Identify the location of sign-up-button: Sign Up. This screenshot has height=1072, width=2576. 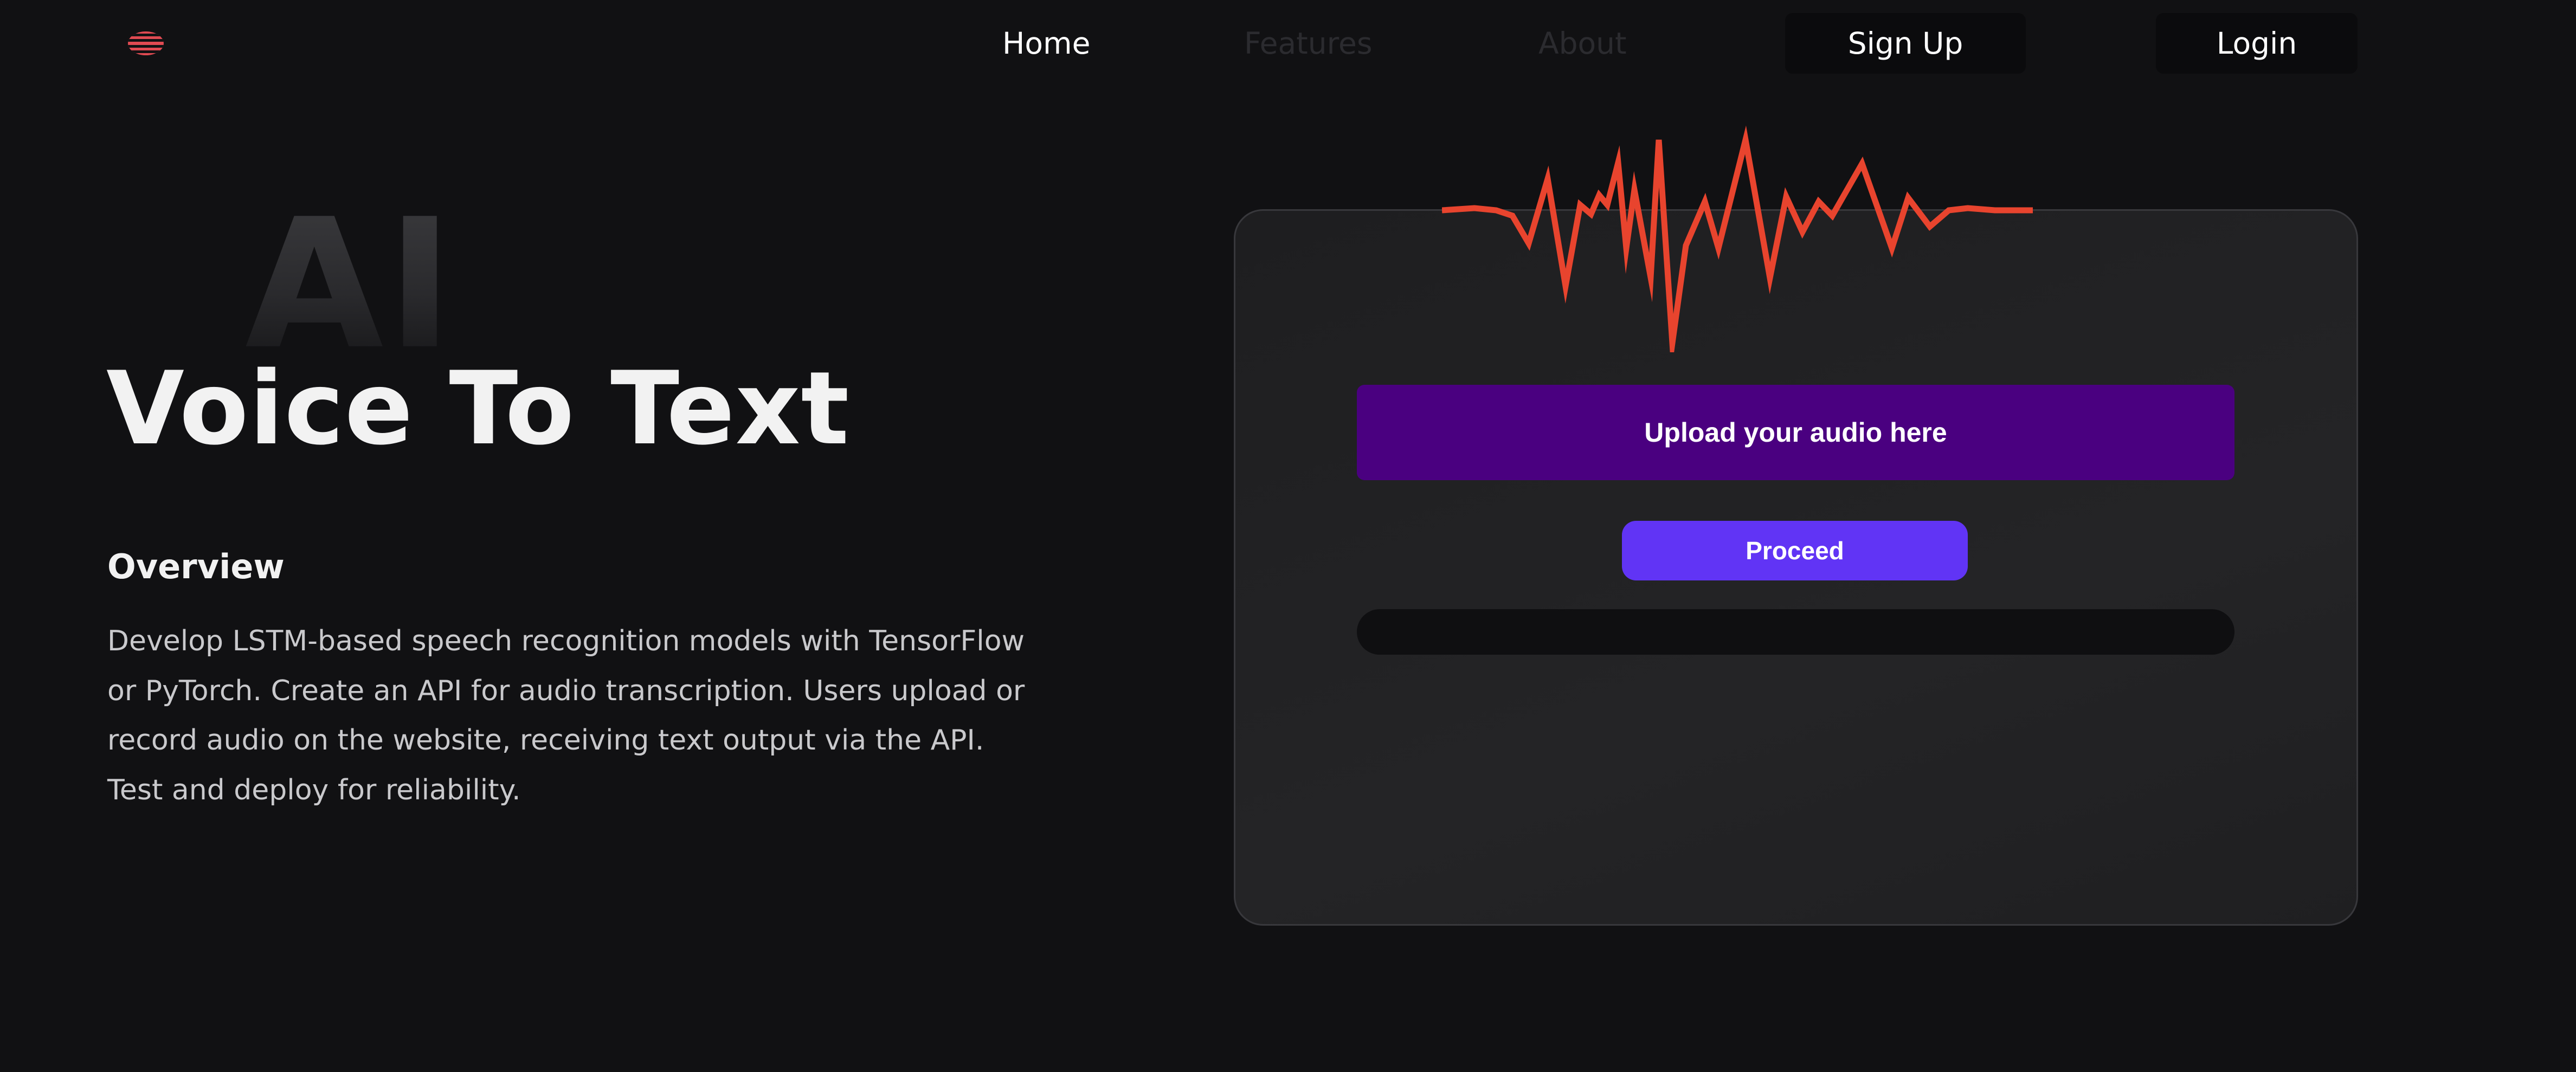
(1905, 43).